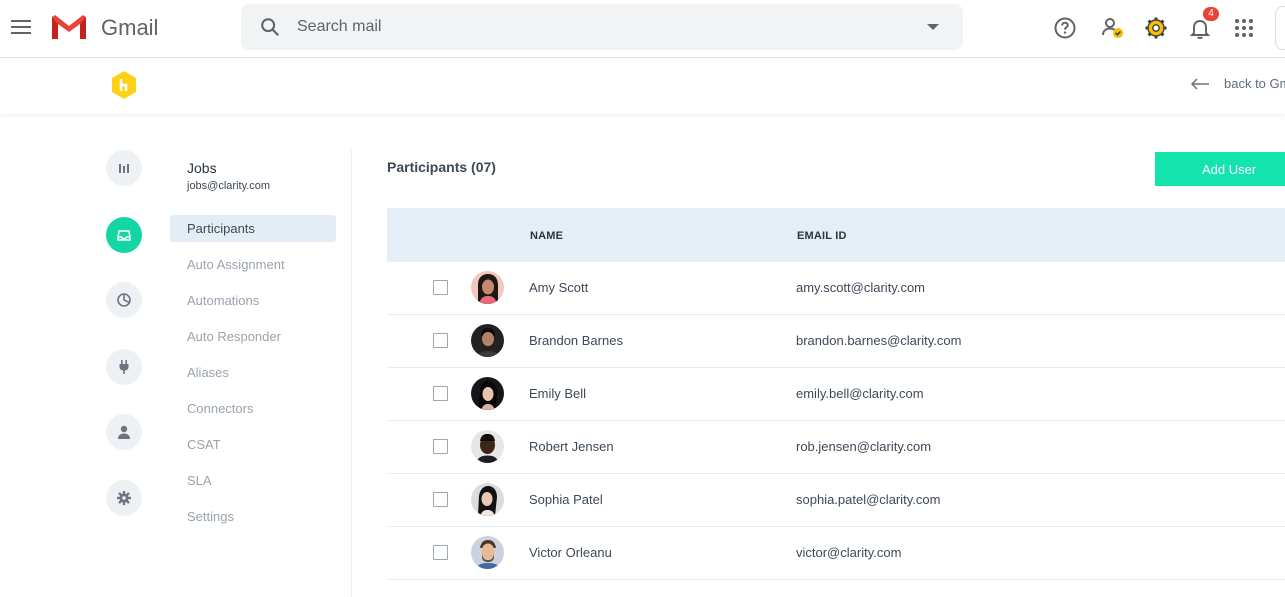 This screenshot has width=1285, height=597. What do you see at coordinates (933, 27) in the screenshot?
I see `search-options-icon` at bounding box center [933, 27].